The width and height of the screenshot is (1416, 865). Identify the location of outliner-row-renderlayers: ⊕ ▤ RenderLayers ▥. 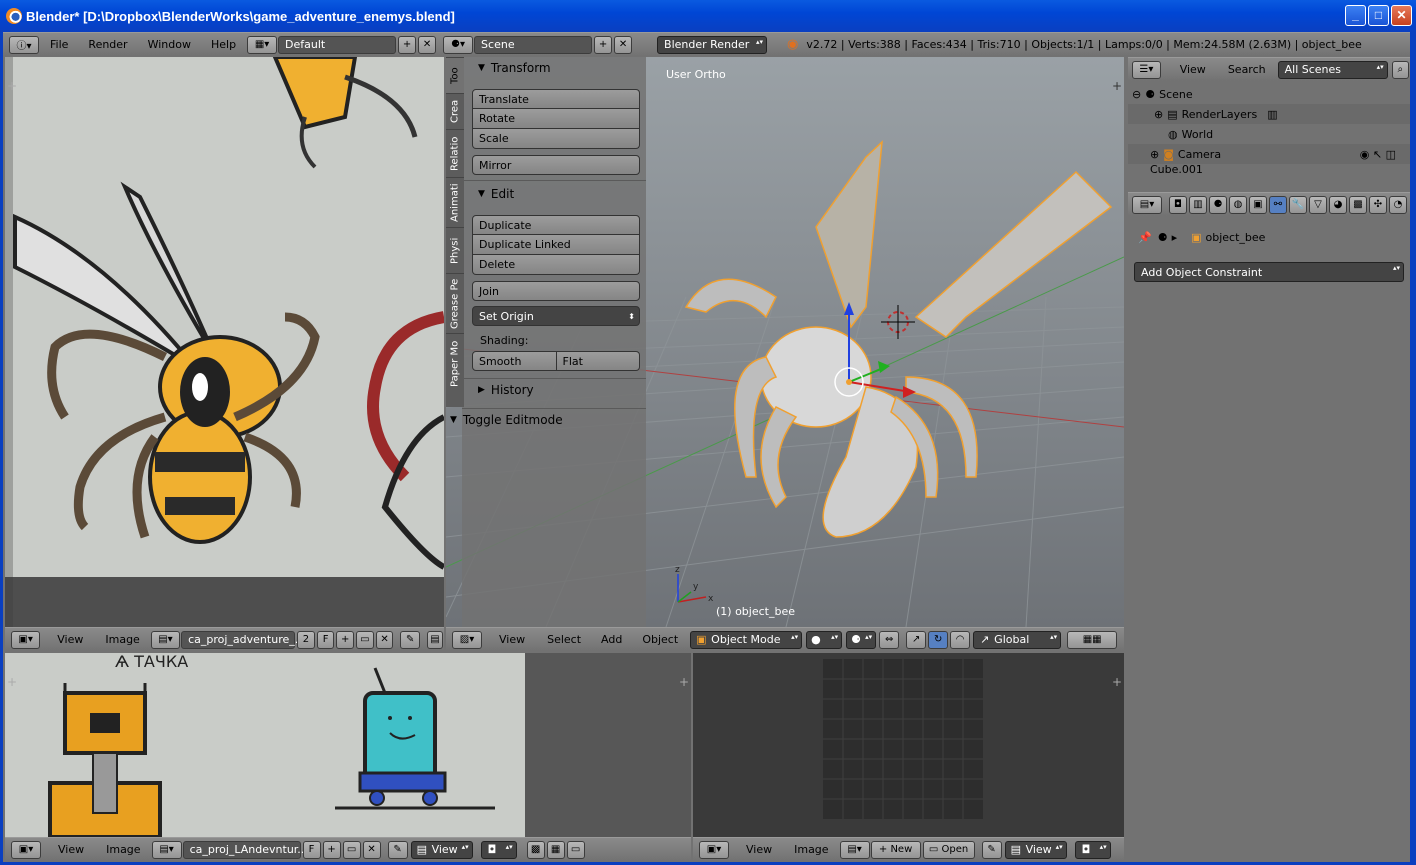
(1269, 114).